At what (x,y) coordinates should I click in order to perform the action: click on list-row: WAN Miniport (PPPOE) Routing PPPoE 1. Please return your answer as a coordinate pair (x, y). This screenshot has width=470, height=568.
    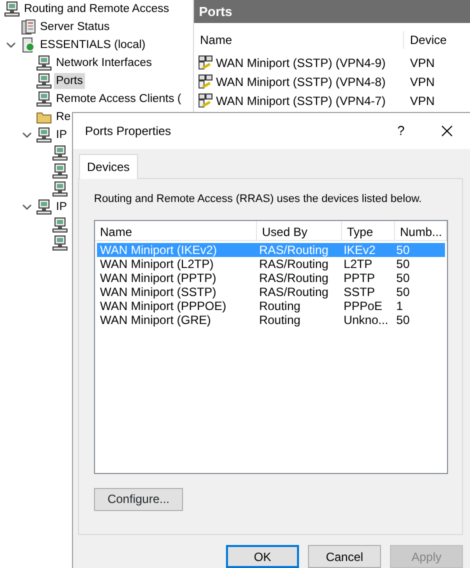
    Looking at the image, I should click on (271, 305).